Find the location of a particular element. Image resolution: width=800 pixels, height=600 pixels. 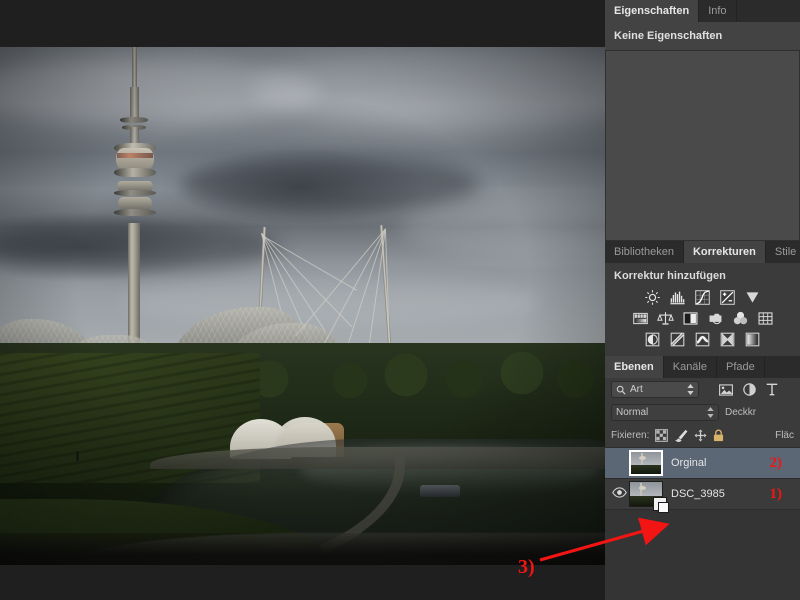

black-white-icon is located at coordinates (690, 318).